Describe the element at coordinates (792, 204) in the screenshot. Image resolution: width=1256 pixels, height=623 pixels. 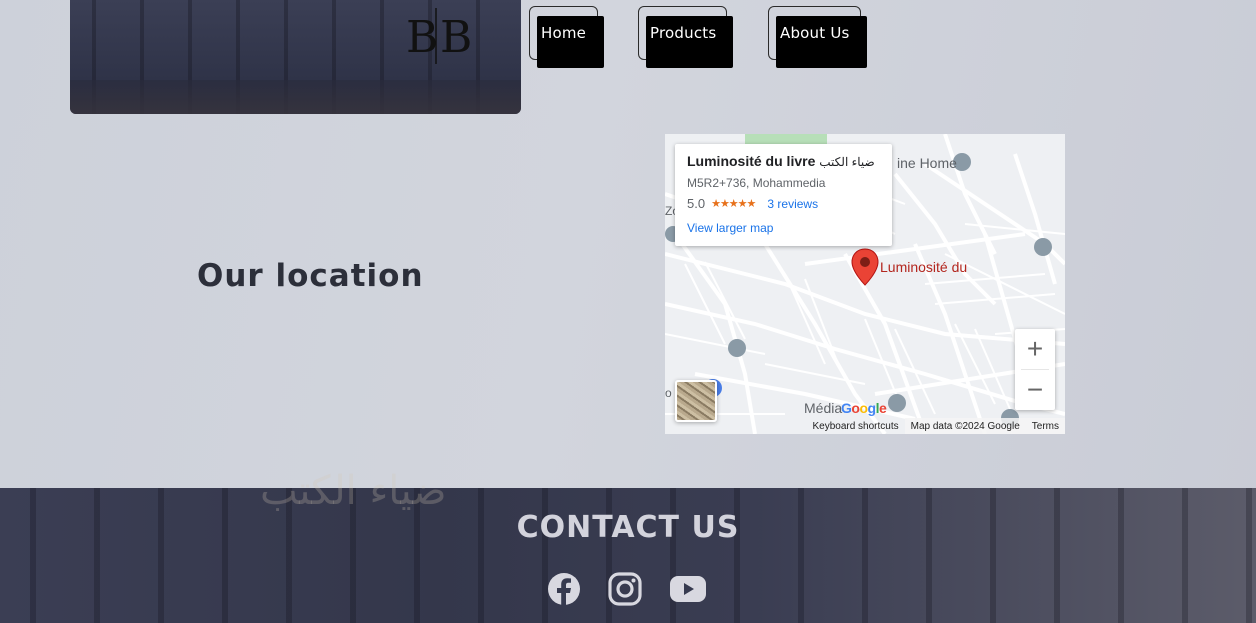
I see `reviews-link: 3 reviews` at that location.